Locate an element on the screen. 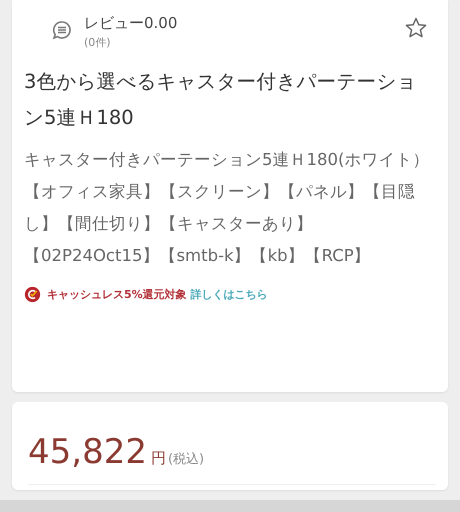 The width and height of the screenshot is (460, 512). product-title: 3色から選べるキャスター付きパーテーション5連Ｈ180 is located at coordinates (221, 100).